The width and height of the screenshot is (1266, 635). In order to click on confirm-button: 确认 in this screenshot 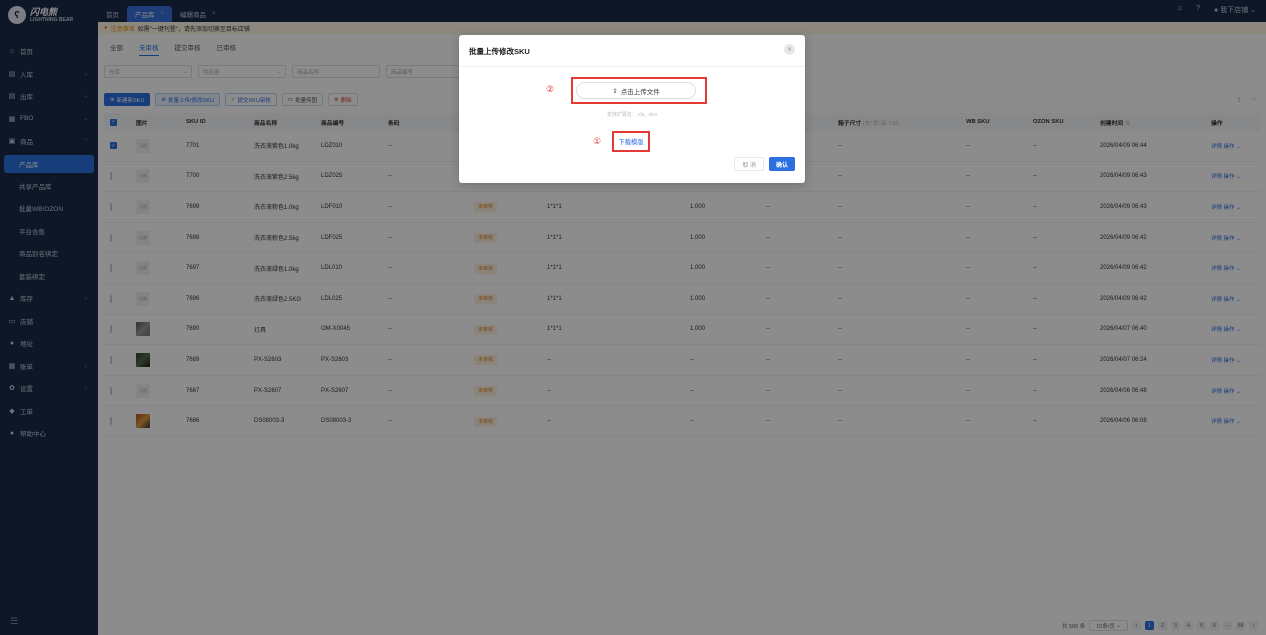, I will do `click(781, 164)`.